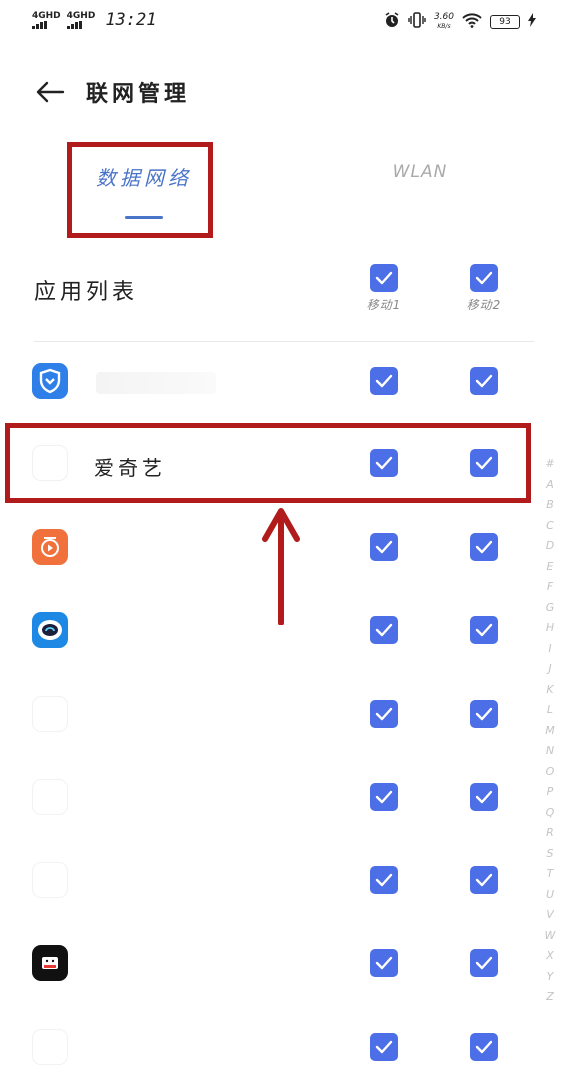  Describe the element at coordinates (283, 293) in the screenshot. I see `list-header: 应用列表 移动1 移动2` at that location.